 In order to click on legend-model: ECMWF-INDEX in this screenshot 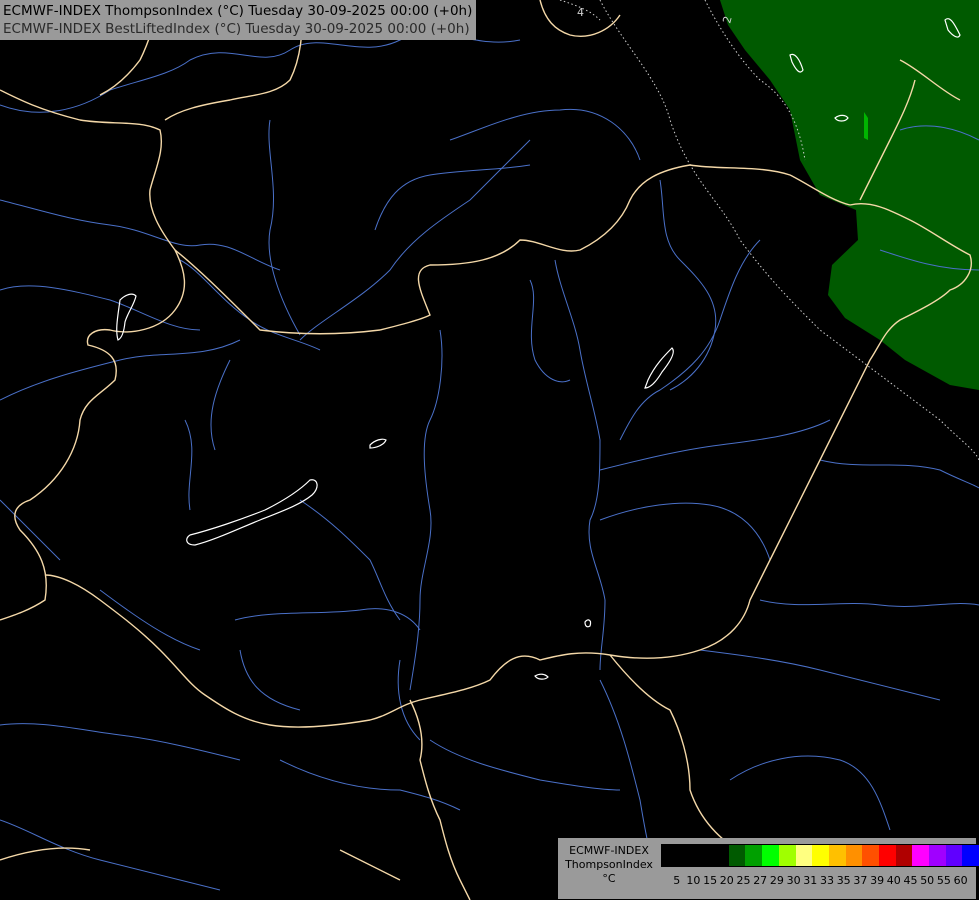, I will do `click(609, 850)`.